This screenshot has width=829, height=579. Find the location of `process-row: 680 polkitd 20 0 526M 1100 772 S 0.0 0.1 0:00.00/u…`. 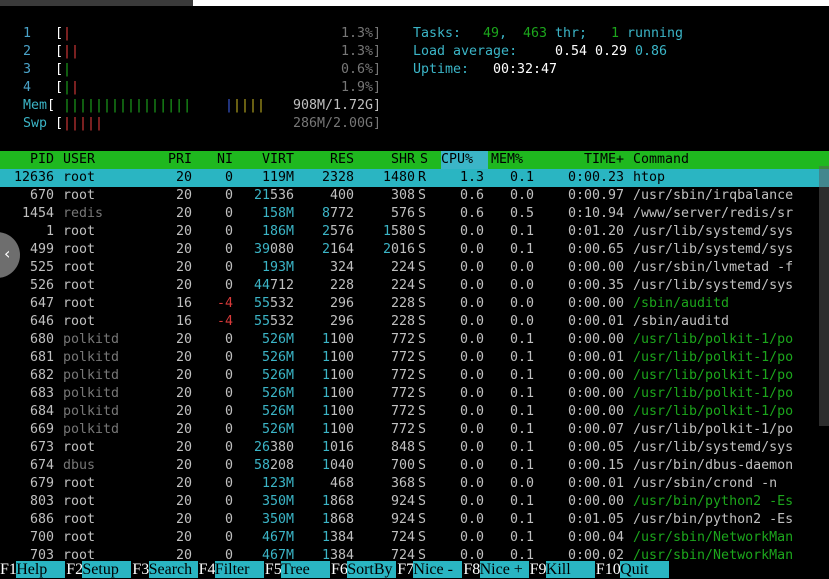

process-row: 680 polkitd 20 0 526M 1100 772 S 0.0 0.1 0:00.00/u… is located at coordinates (414, 340).